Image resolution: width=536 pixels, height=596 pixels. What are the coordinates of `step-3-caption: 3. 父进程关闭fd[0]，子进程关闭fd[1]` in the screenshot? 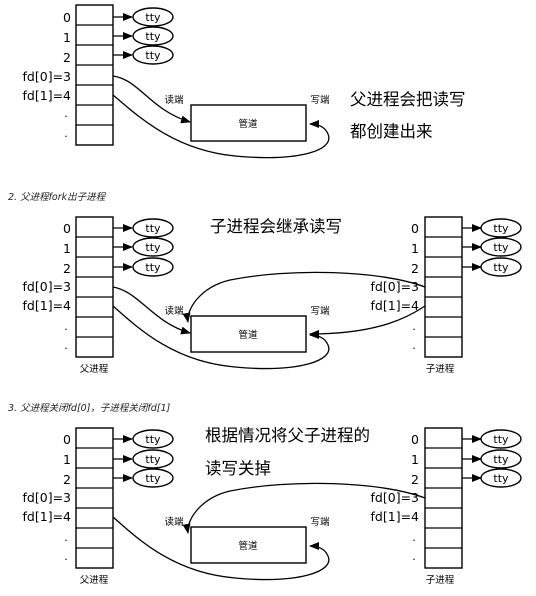 It's located at (89, 408).